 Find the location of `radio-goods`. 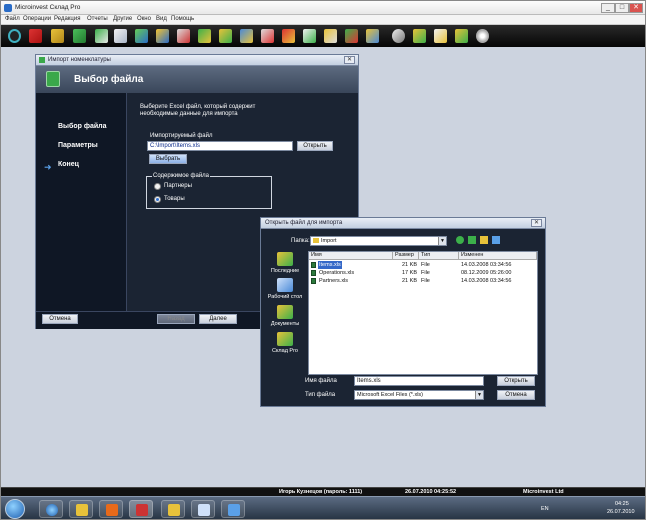

radio-goods is located at coordinates (157, 199).